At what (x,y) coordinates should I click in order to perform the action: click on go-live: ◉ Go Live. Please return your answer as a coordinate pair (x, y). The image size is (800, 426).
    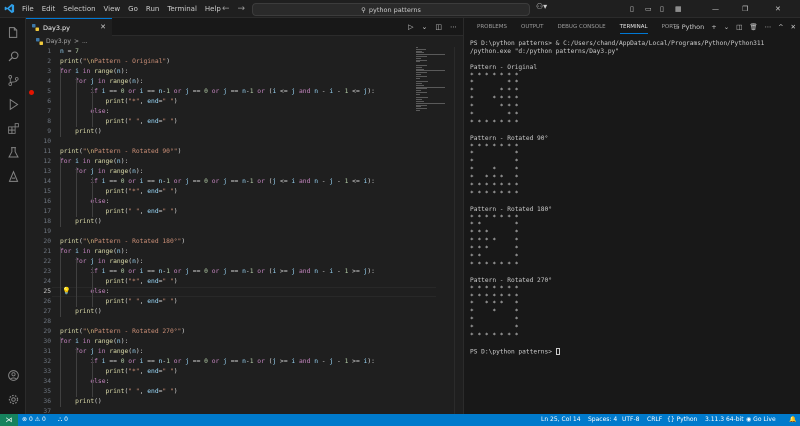
    Looking at the image, I should click on (761, 420).